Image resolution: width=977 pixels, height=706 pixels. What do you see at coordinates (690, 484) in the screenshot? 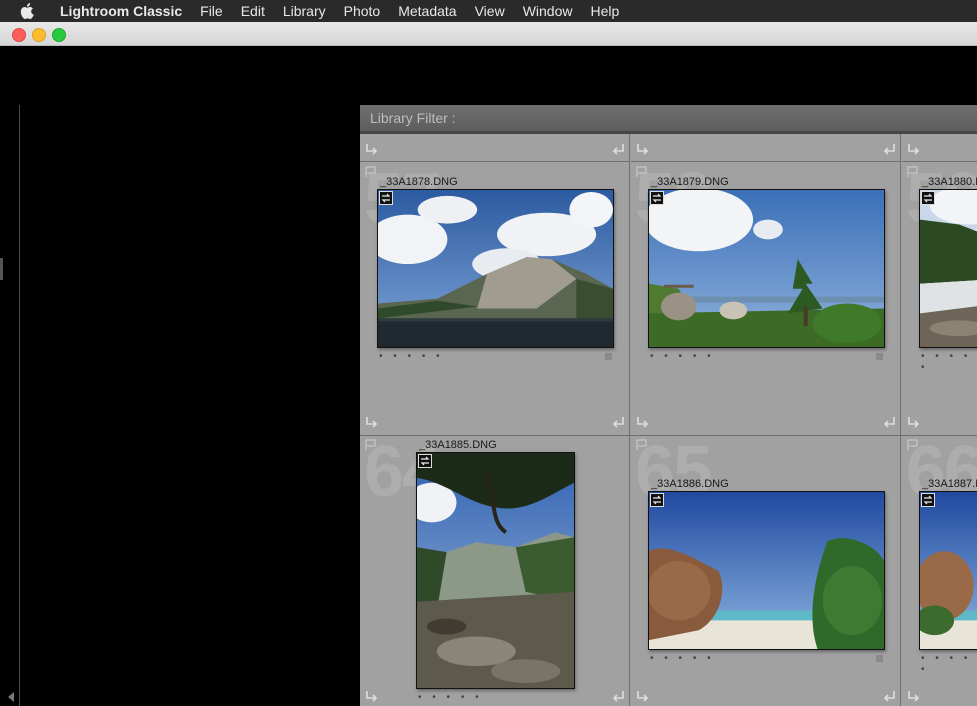
I see `thumbnail-filename: _33A1886.DNG` at bounding box center [690, 484].